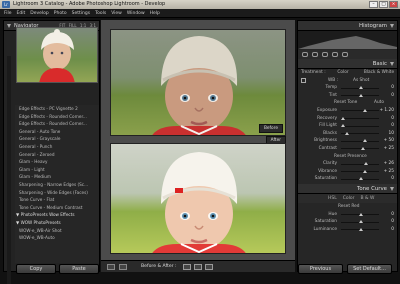 The width and height of the screenshot is (400, 284). Describe the element at coordinates (111, 267) in the screenshot. I see `loupe-view-icon` at that location.